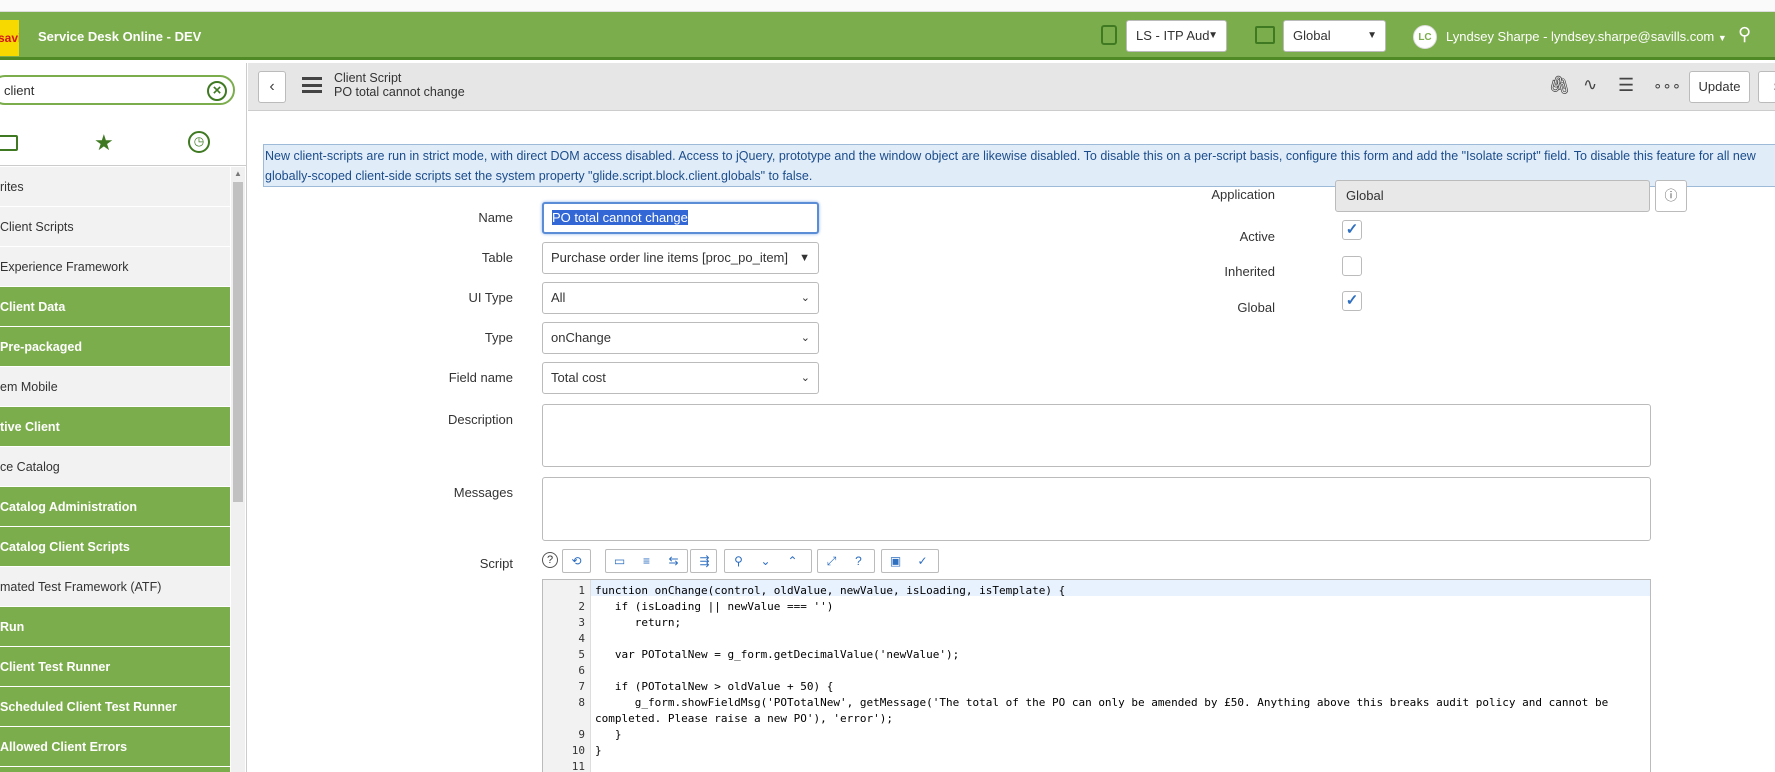 Image resolution: width=1775 pixels, height=772 pixels. I want to click on application-field: Global, so click(1492, 196).